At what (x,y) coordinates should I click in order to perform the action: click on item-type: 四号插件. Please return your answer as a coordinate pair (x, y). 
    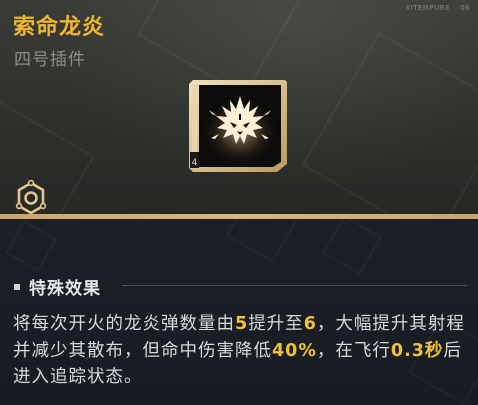
    Looking at the image, I should click on (50, 60).